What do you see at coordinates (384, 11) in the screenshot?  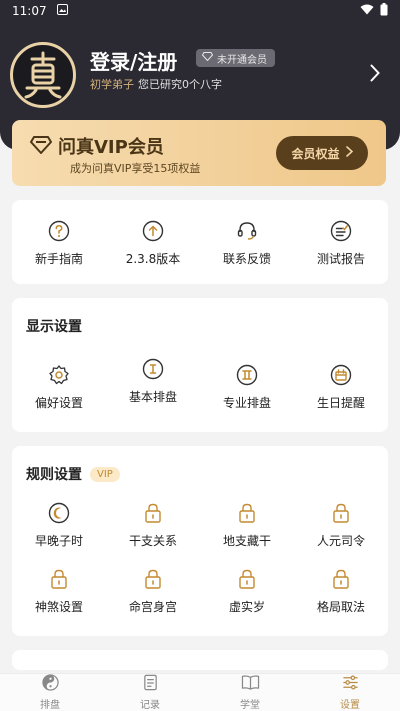 I see `battery-icon` at bounding box center [384, 11].